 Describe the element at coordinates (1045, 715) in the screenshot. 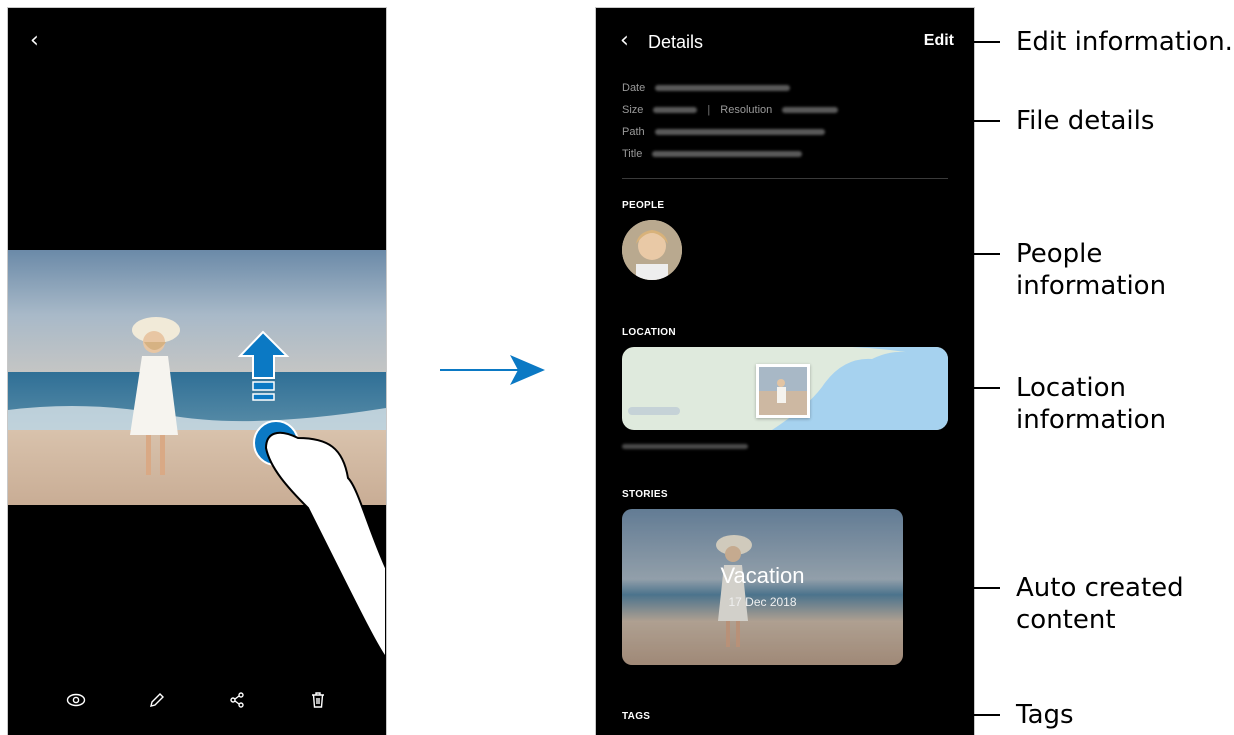

I see `callout-tags: Tags` at that location.